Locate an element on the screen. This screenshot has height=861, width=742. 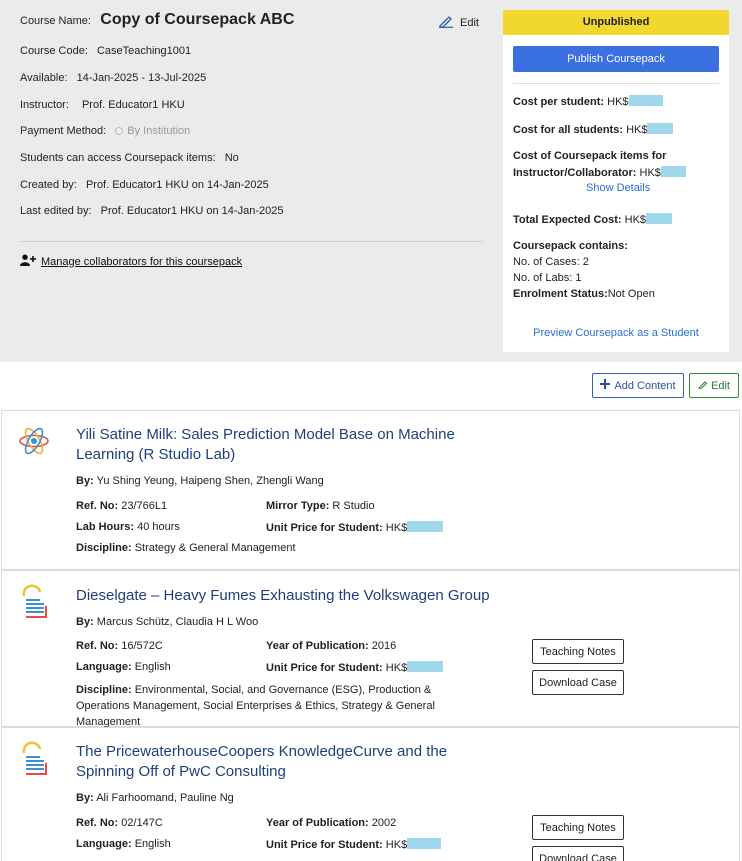
year-value: 2002 is located at coordinates (384, 823).